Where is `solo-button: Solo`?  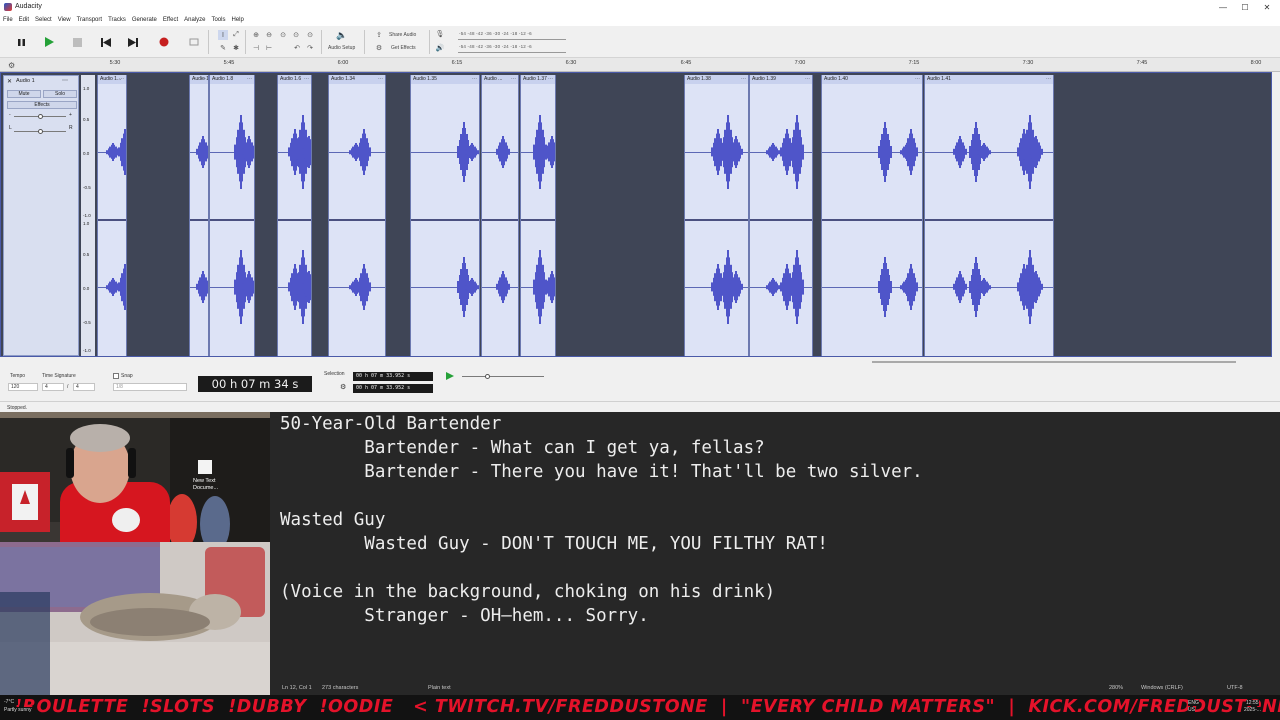 solo-button: Solo is located at coordinates (60, 94).